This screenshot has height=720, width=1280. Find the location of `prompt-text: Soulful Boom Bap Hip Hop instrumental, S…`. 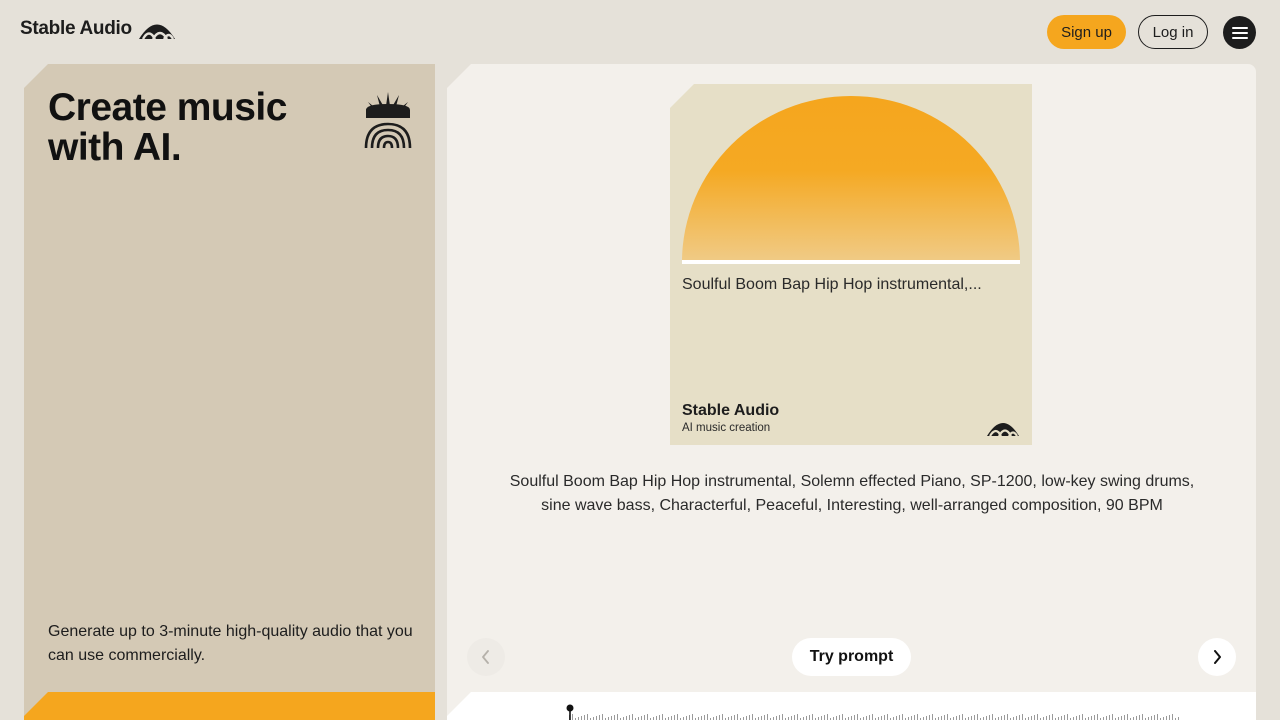

prompt-text: Soulful Boom Bap Hip Hop instrumental, S… is located at coordinates (852, 493).